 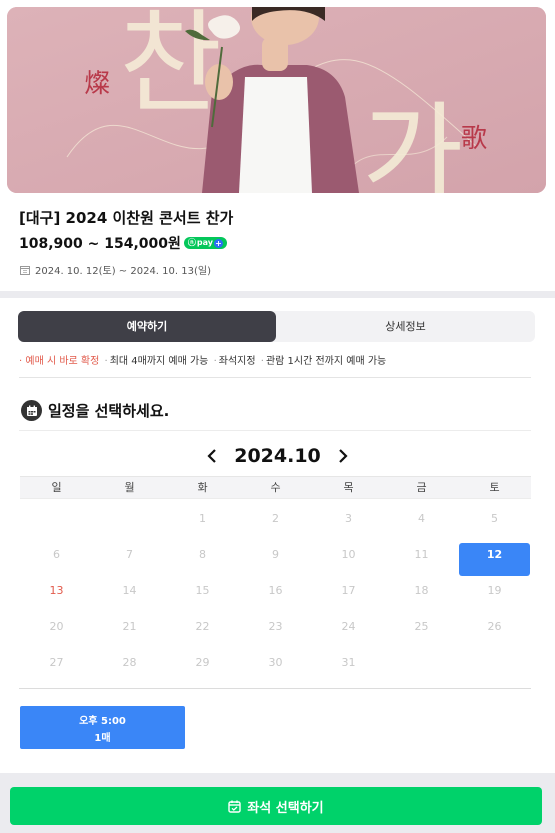 I want to click on calendar-day: 3, so click(x=348, y=518).